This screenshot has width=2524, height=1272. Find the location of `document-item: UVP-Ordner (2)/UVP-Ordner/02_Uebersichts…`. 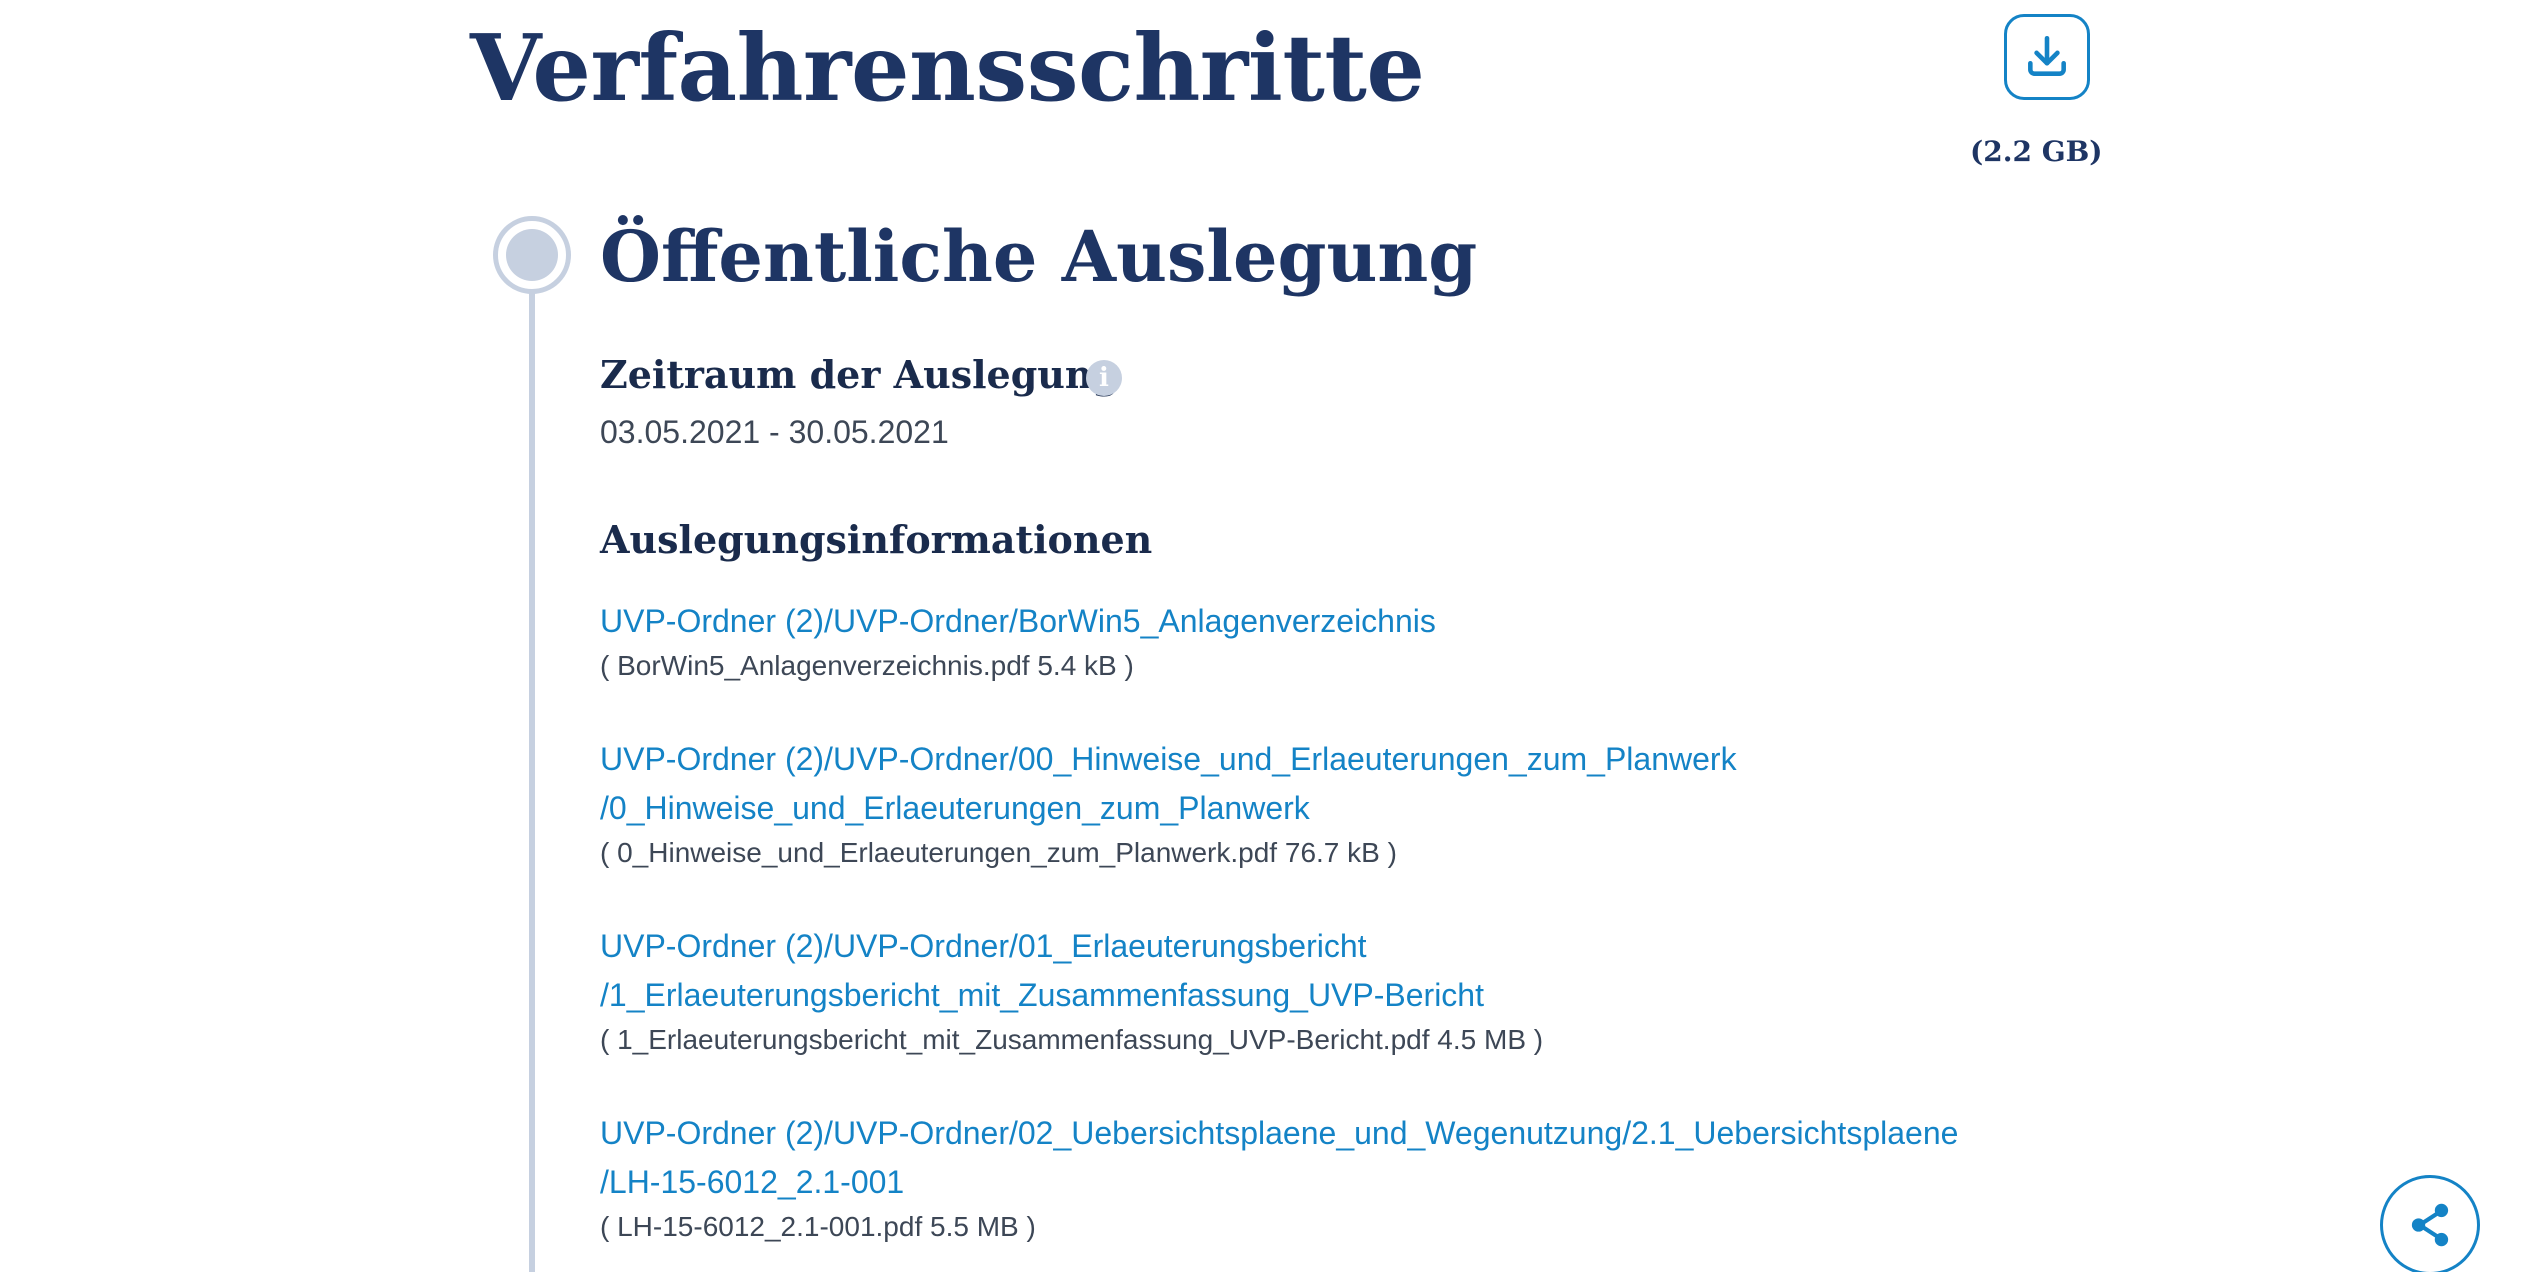

document-item: UVP-Ordner (2)/UVP-Ordner/02_Uebersichts… is located at coordinates (1300, 1178).